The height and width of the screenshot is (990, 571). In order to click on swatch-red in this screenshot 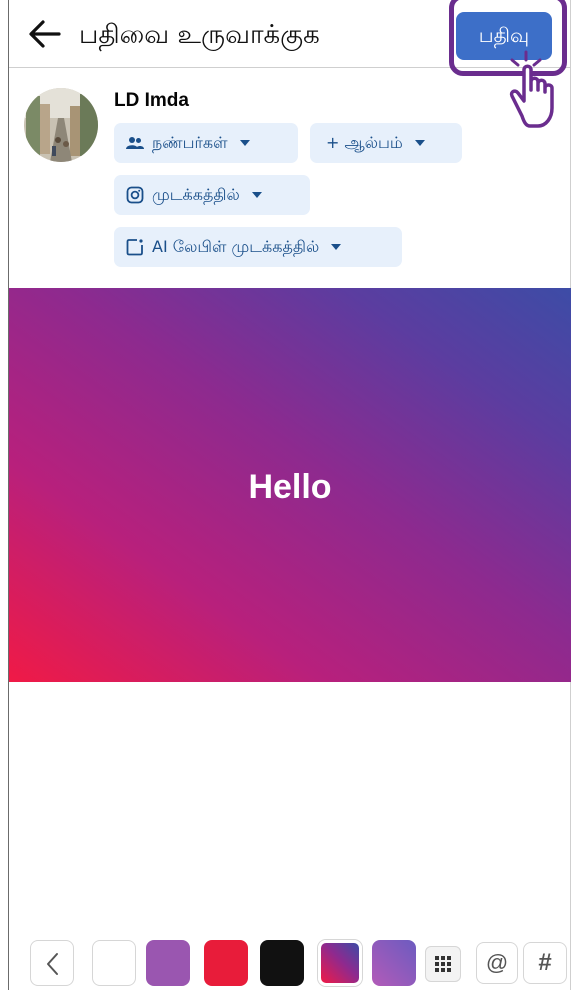, I will do `click(226, 963)`.